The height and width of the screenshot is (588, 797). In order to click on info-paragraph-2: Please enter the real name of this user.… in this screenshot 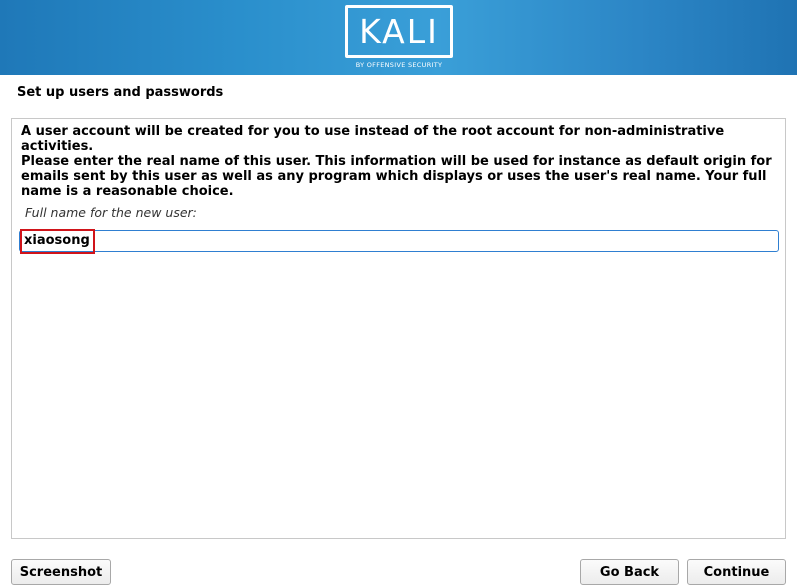, I will do `click(396, 176)`.